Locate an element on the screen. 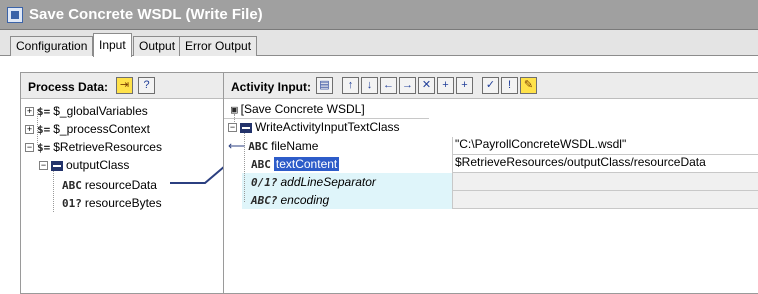  edit-icon: ✎ is located at coordinates (528, 85).